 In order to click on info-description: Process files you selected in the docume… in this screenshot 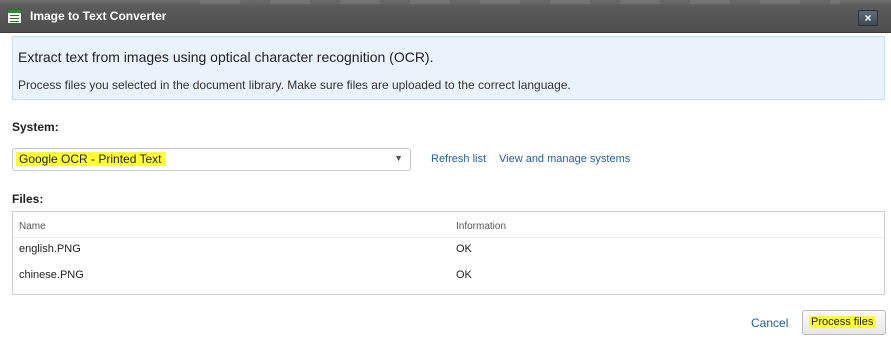, I will do `click(294, 85)`.